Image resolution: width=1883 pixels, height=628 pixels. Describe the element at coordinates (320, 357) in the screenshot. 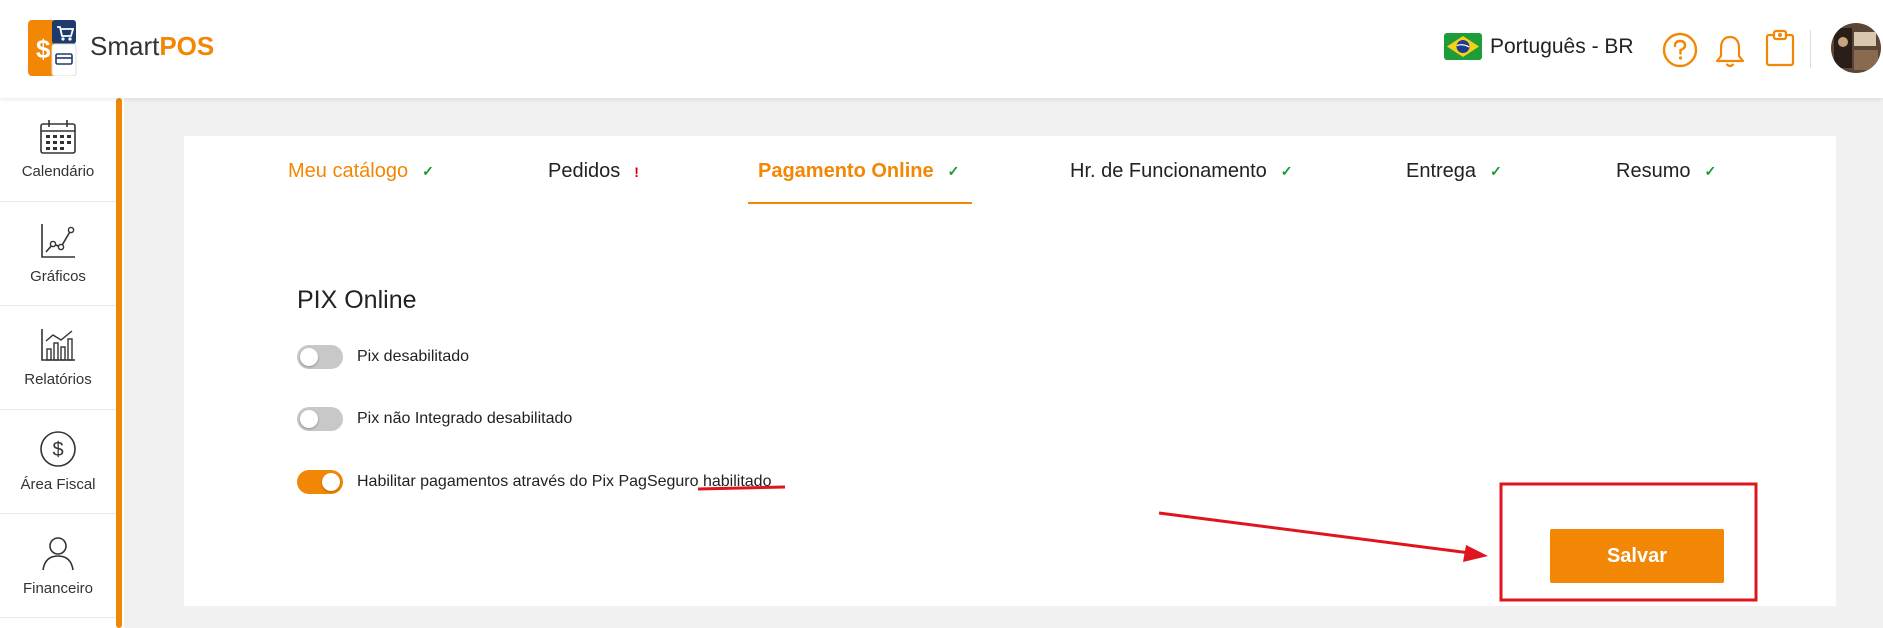

I see `pix-toggle` at that location.